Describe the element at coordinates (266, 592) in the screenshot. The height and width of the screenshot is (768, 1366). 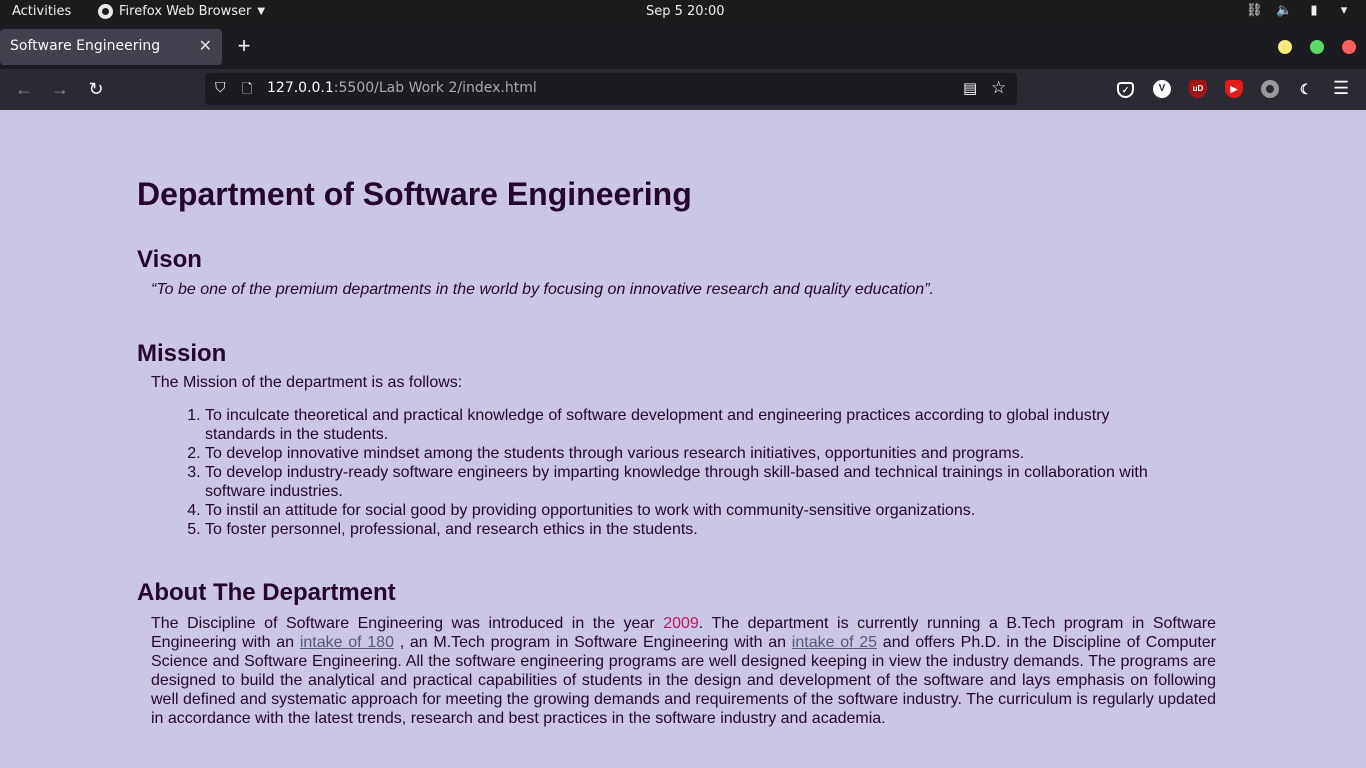
I see `about-heading: About The Department` at that location.